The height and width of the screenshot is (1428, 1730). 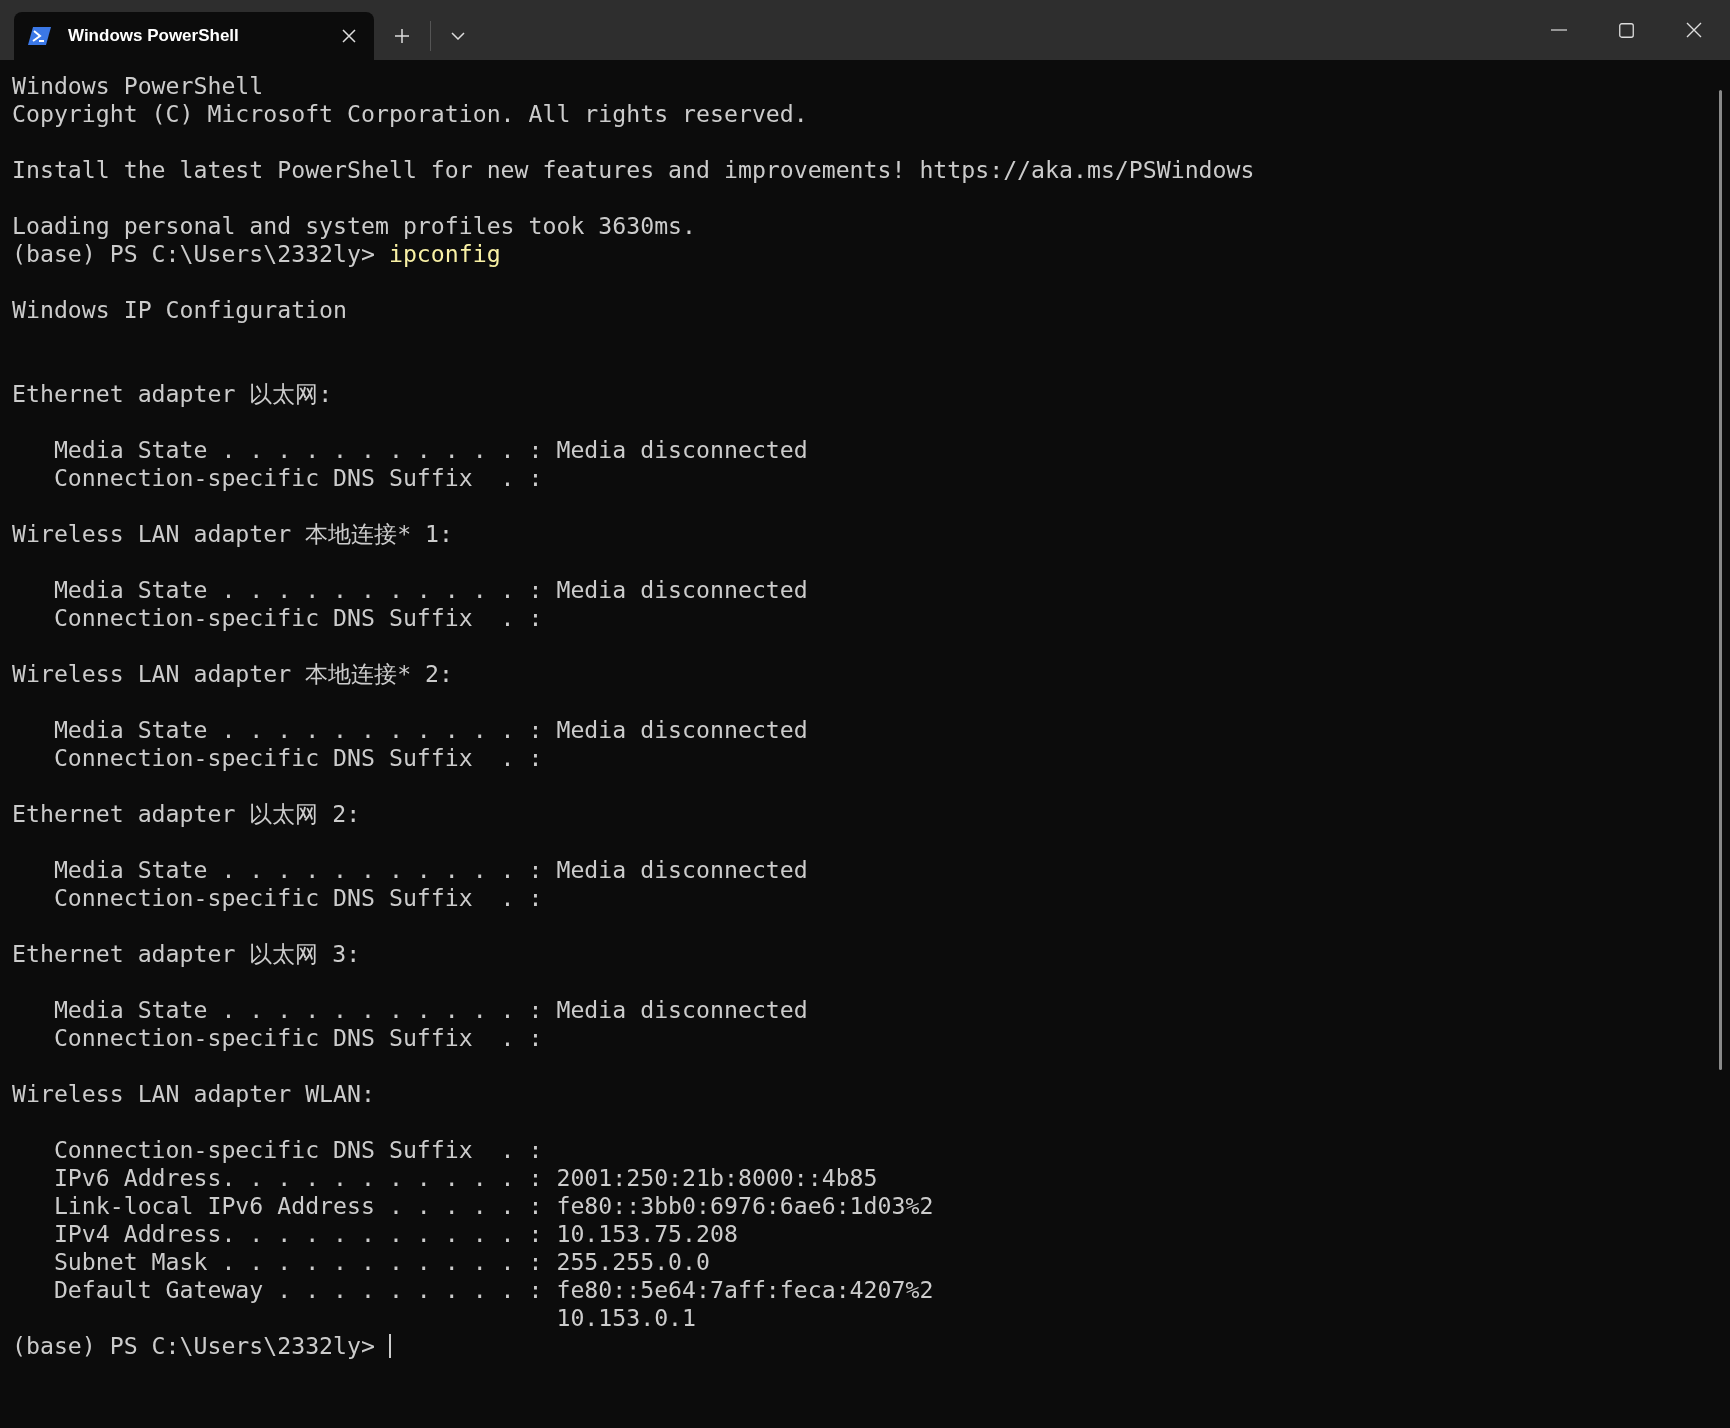 What do you see at coordinates (465, 1178) in the screenshot?
I see `terminal-line: IPv6 Address. . . . . . . . . . . : 2001:250:21b:8000::4b85` at bounding box center [465, 1178].